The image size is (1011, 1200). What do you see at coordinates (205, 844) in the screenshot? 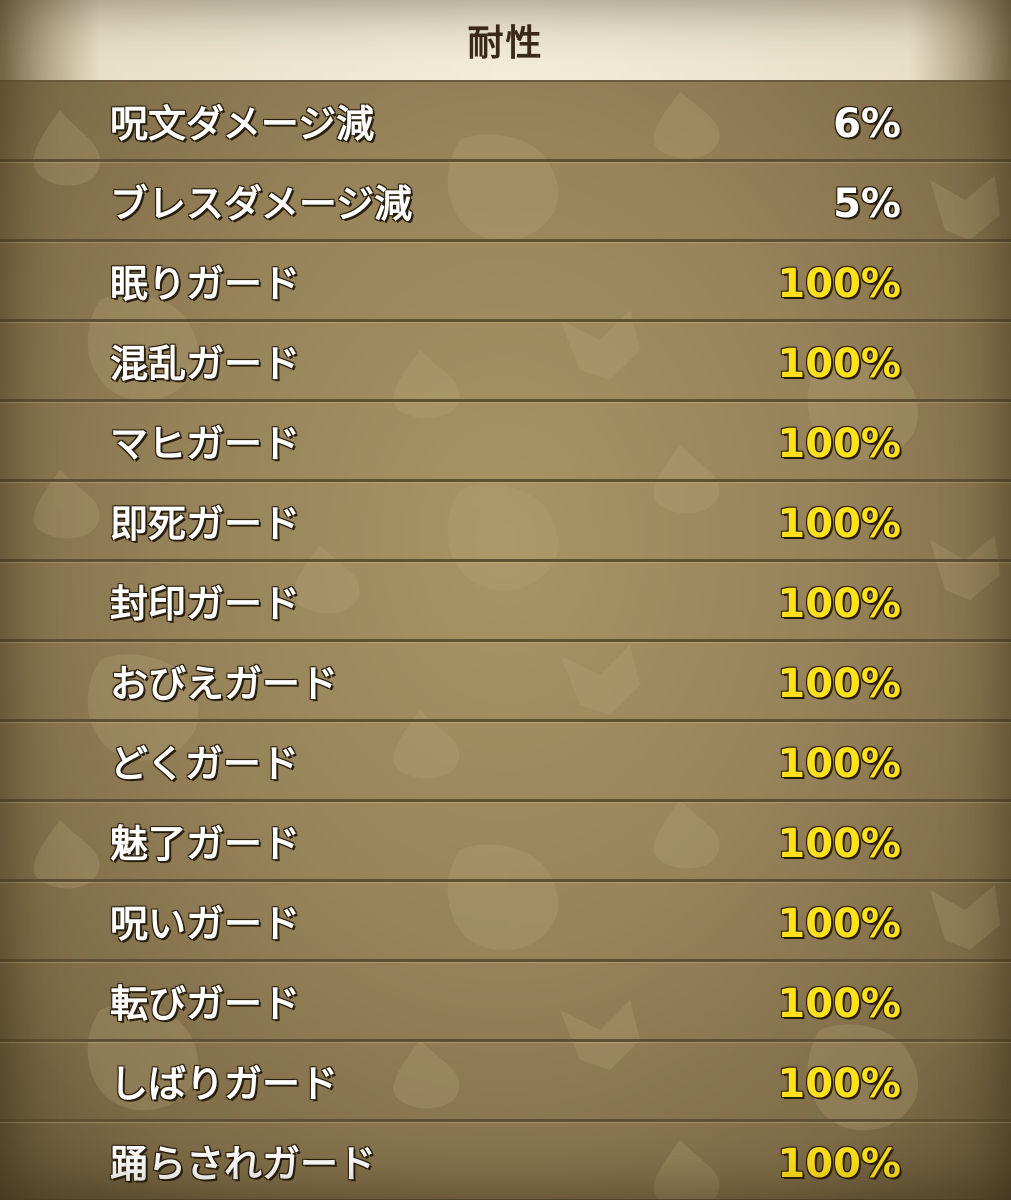
I see `resistance-label: 魅了ガード` at bounding box center [205, 844].